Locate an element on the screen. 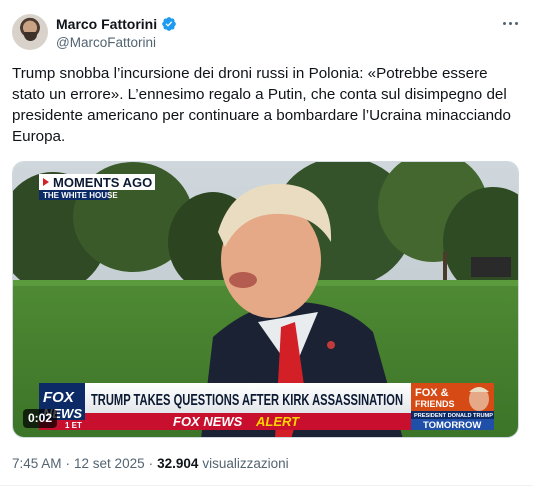  verified-badge-icon is located at coordinates (169, 24).